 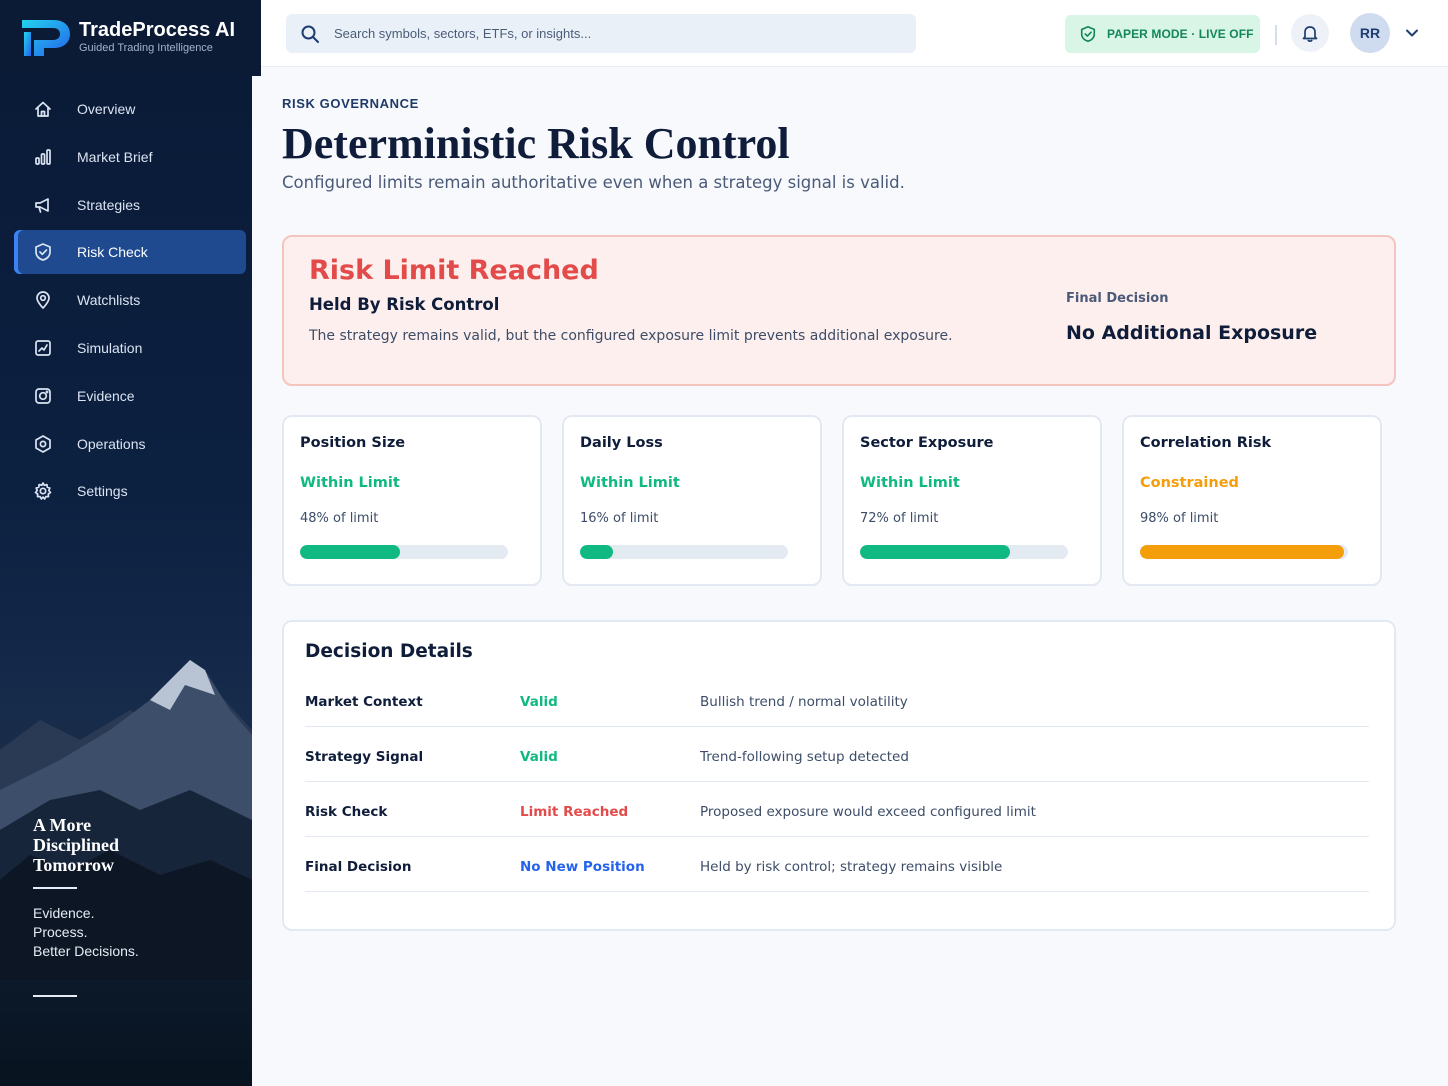 I want to click on sidebar-item-risk-check: Risk Check, so click(x=130, y=252).